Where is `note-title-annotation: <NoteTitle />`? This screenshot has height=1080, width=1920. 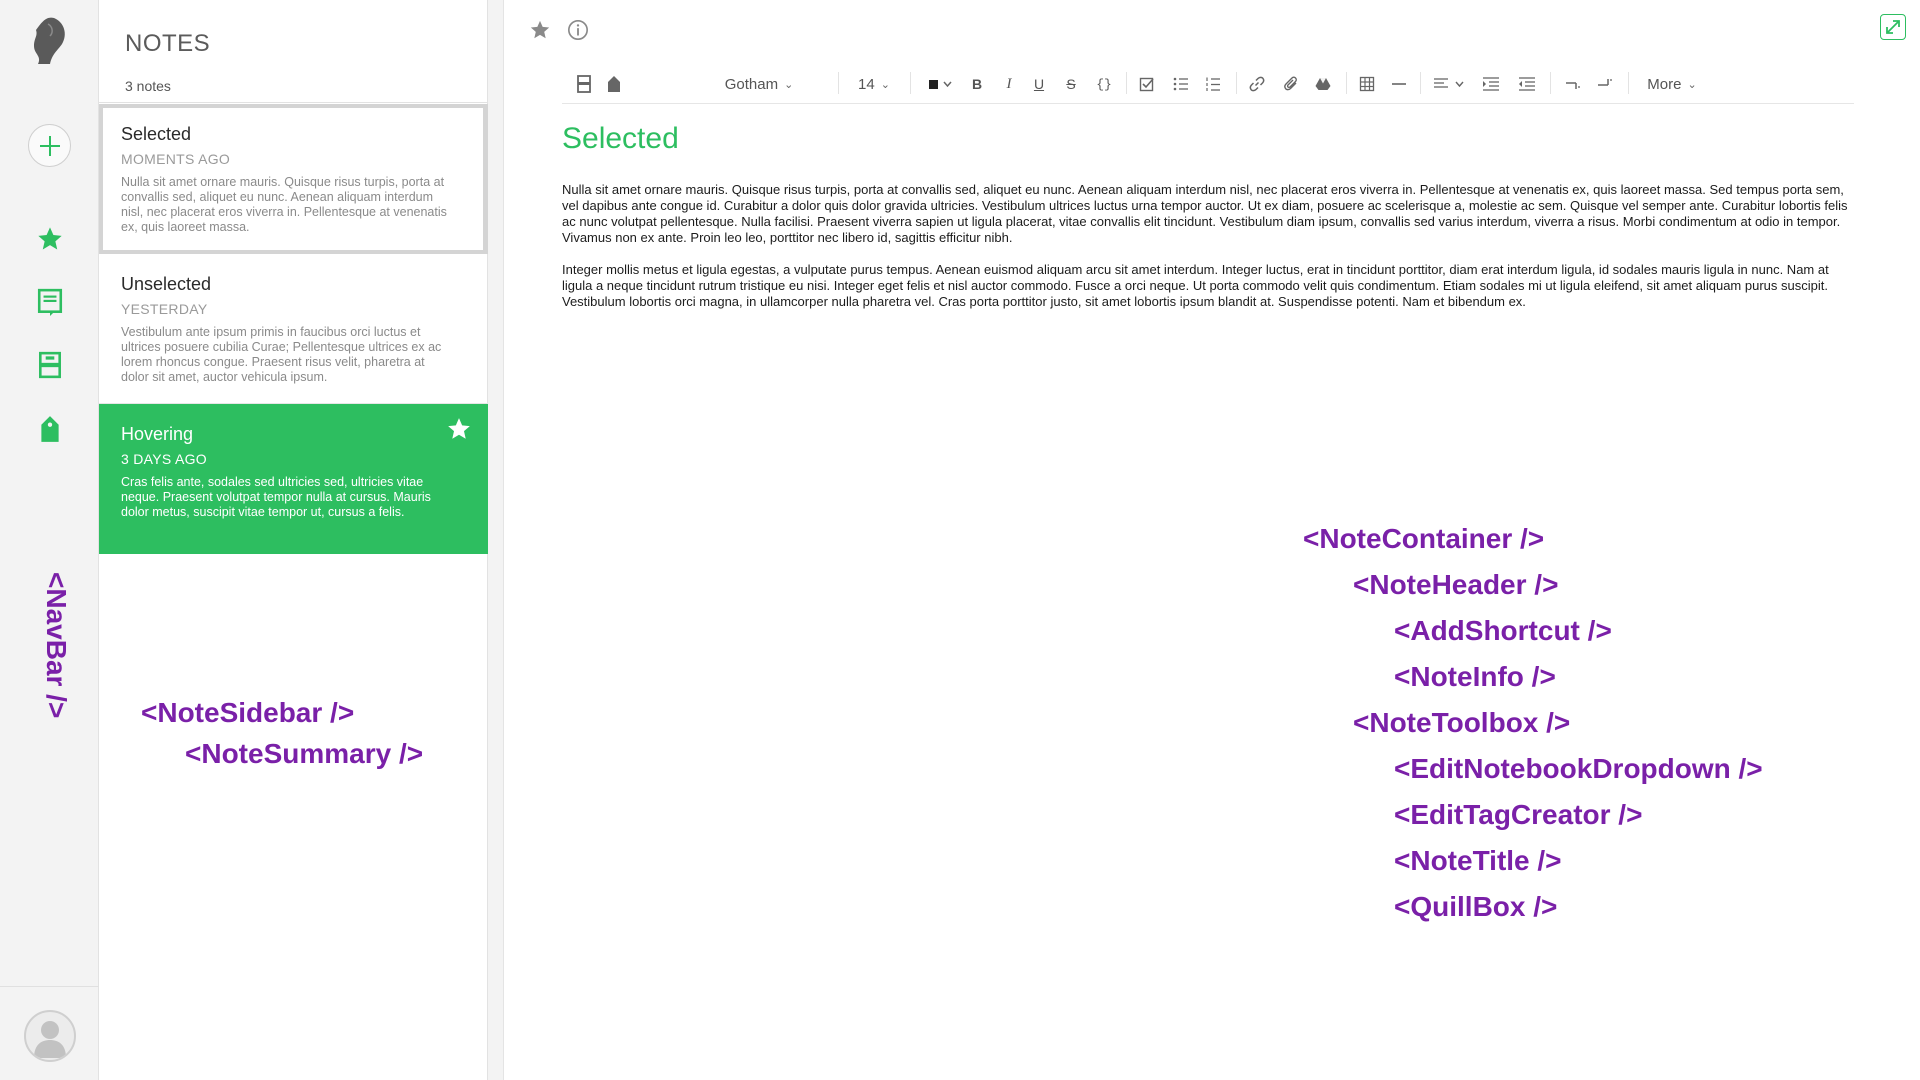 note-title-annotation: <NoteTitle /> is located at coordinates (1478, 860).